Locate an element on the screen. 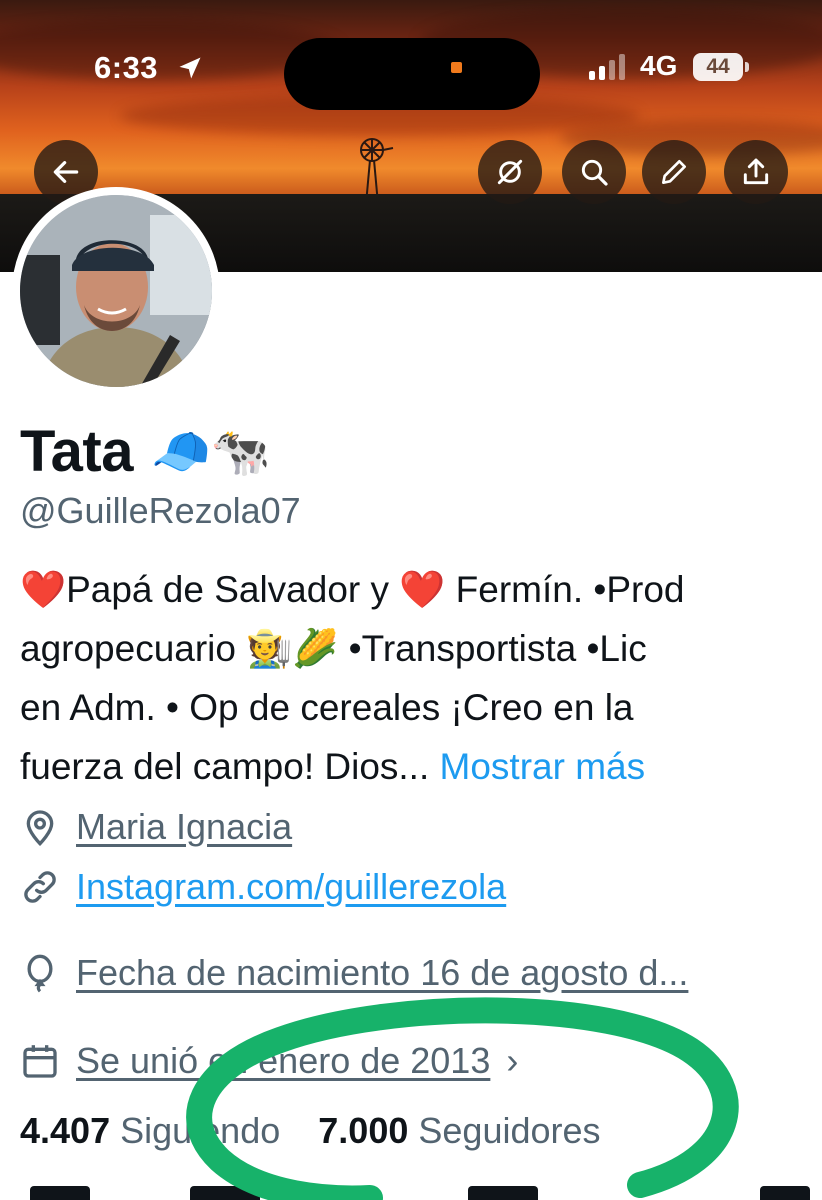 This screenshot has width=822, height=1200. link-icon is located at coordinates (40, 887).